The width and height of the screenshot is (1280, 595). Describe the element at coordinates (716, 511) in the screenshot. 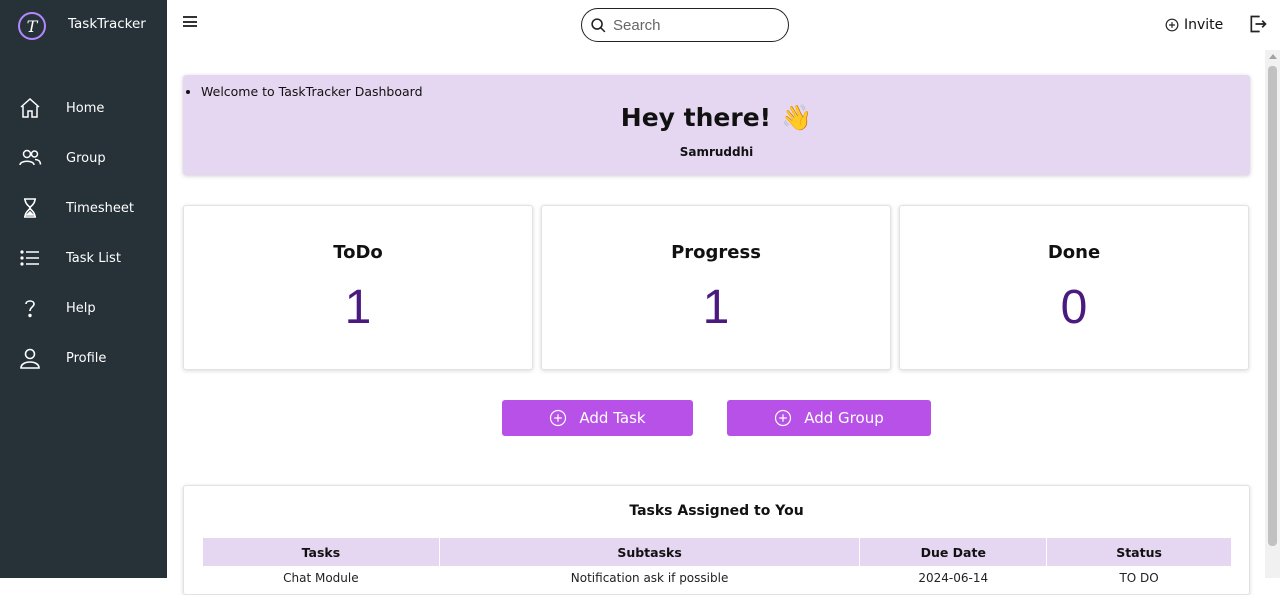

I see `tasks-title: Tasks Assigned to You` at that location.